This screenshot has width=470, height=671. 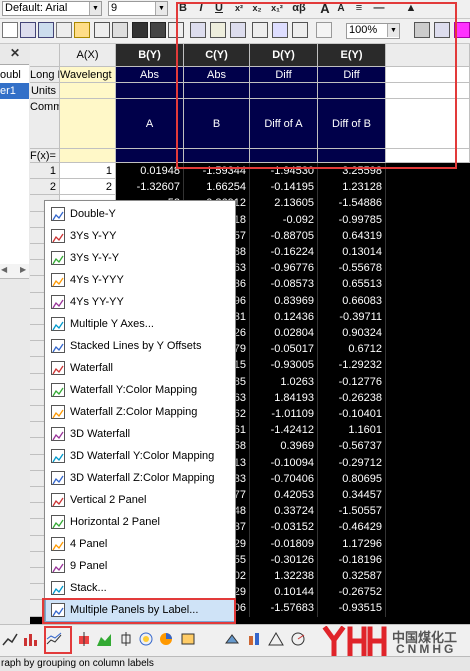 I want to click on save-template-icon, so click(x=158, y=30).